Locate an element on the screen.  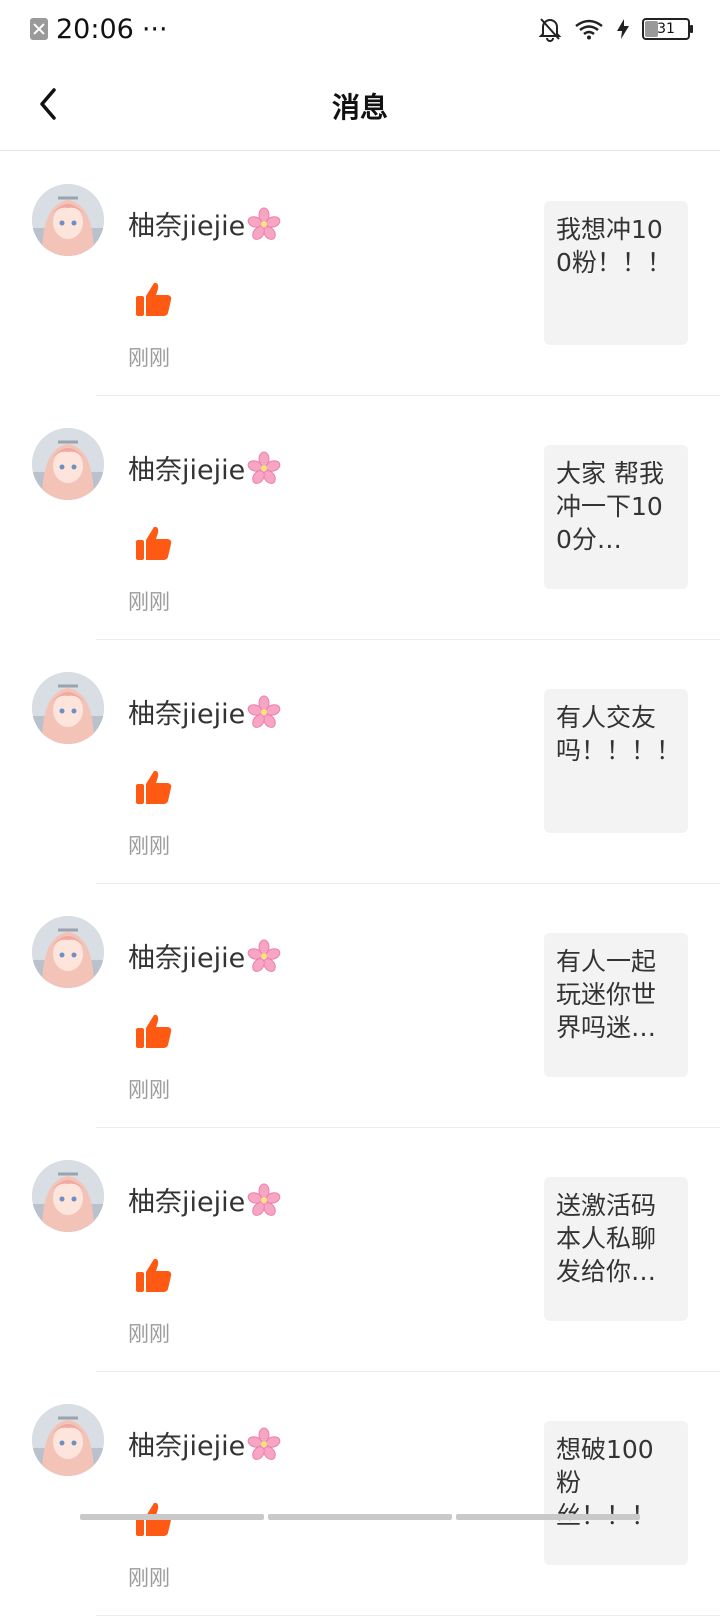
post-preview: 大家 帮我冲一下100分丝！！！ is located at coordinates (616, 517).